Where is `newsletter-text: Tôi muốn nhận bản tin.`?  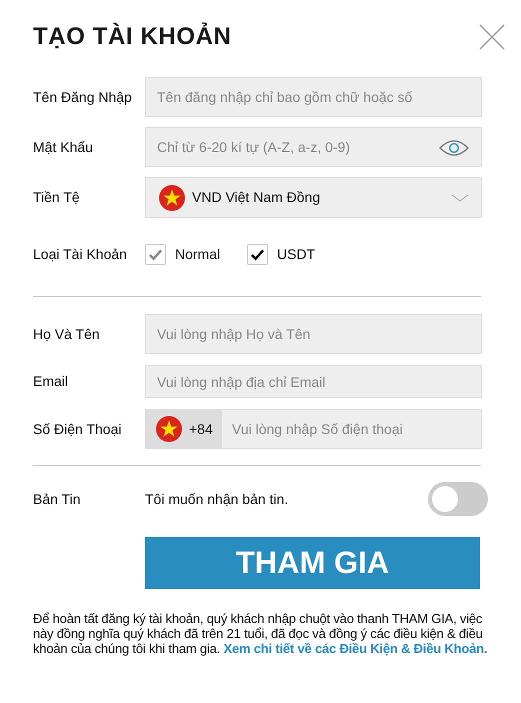 newsletter-text: Tôi muốn nhận bản tin. is located at coordinates (217, 499).